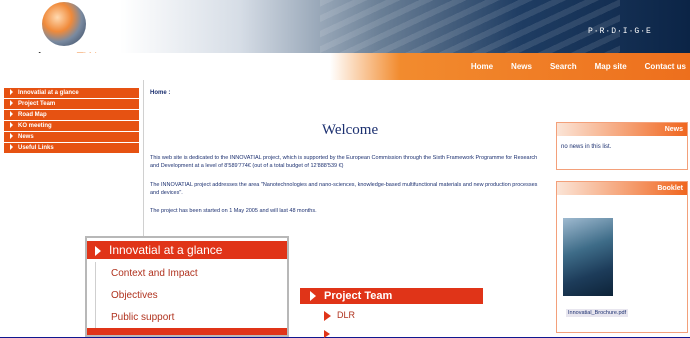 The height and width of the screenshot is (338, 690). What do you see at coordinates (611, 66) in the screenshot?
I see `nav-map-site: Map site` at bounding box center [611, 66].